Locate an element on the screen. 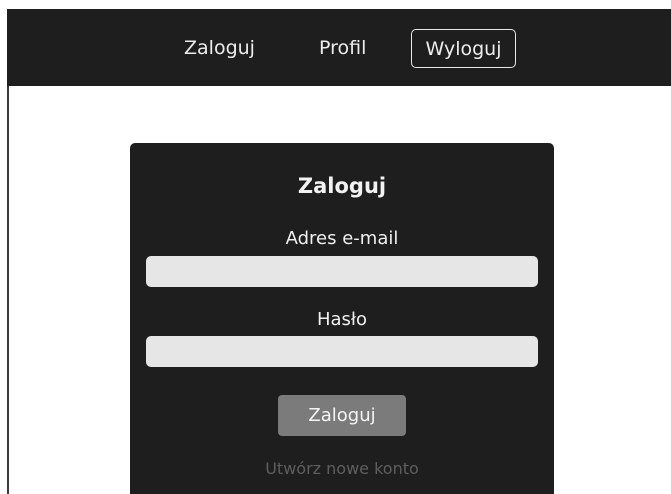  email-label: Adres e-mail is located at coordinates (342, 238).